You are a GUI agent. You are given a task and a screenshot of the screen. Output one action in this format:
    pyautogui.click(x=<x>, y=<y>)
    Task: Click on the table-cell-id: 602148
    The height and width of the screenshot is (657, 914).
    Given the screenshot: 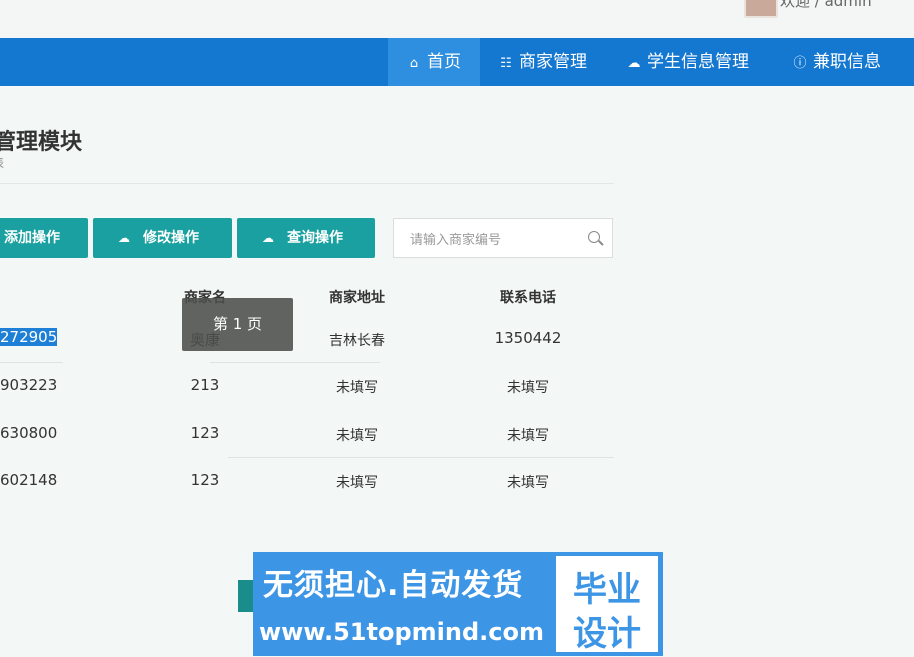 What is the action you would take?
    pyautogui.click(x=29, y=480)
    